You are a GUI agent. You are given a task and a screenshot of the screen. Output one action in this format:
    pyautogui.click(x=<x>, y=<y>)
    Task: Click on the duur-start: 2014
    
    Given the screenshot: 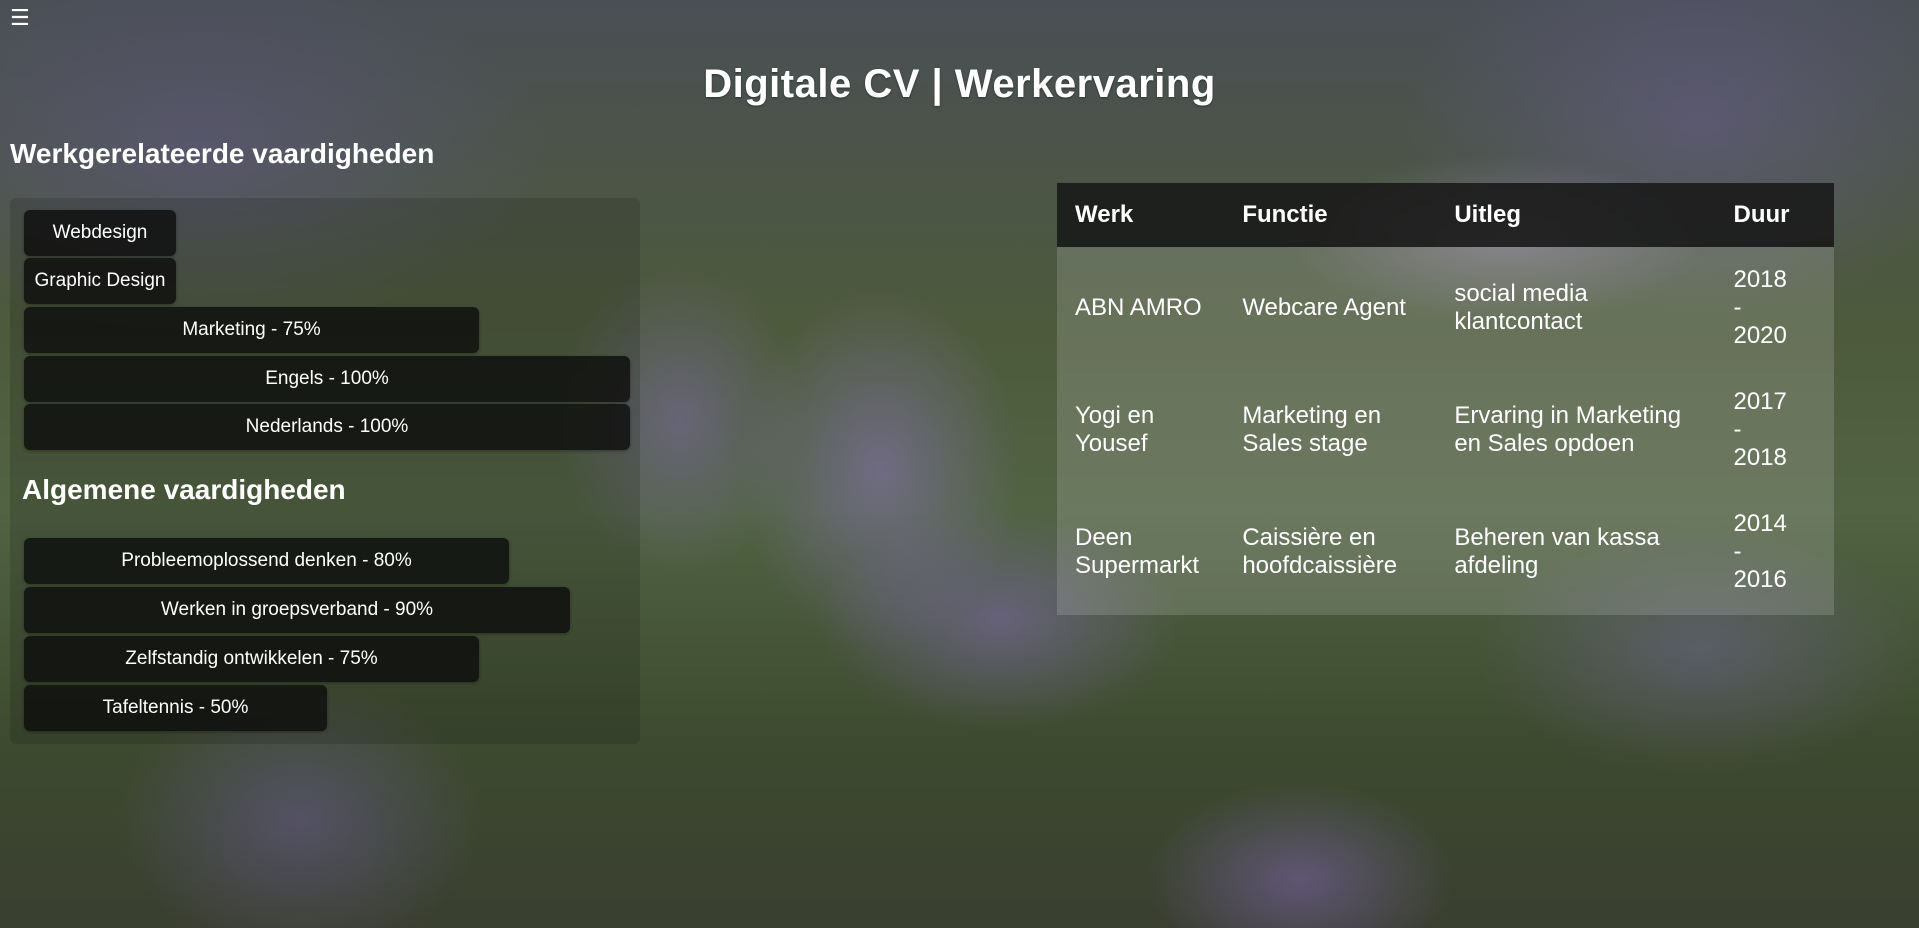 What is the action you would take?
    pyautogui.click(x=1760, y=523)
    